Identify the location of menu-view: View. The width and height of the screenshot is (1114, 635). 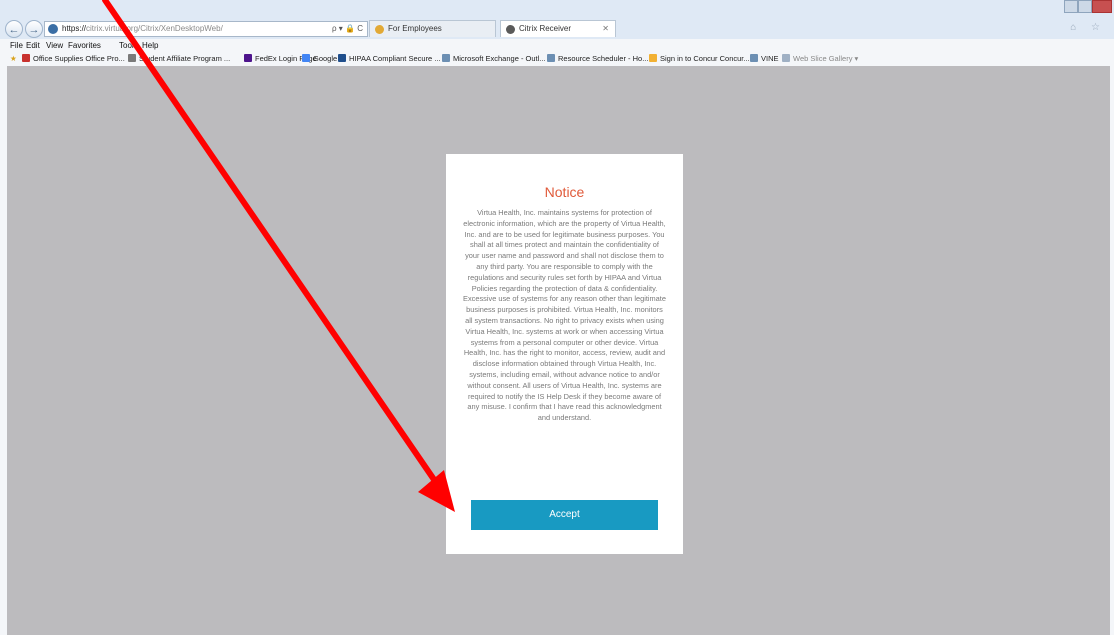
(54, 45).